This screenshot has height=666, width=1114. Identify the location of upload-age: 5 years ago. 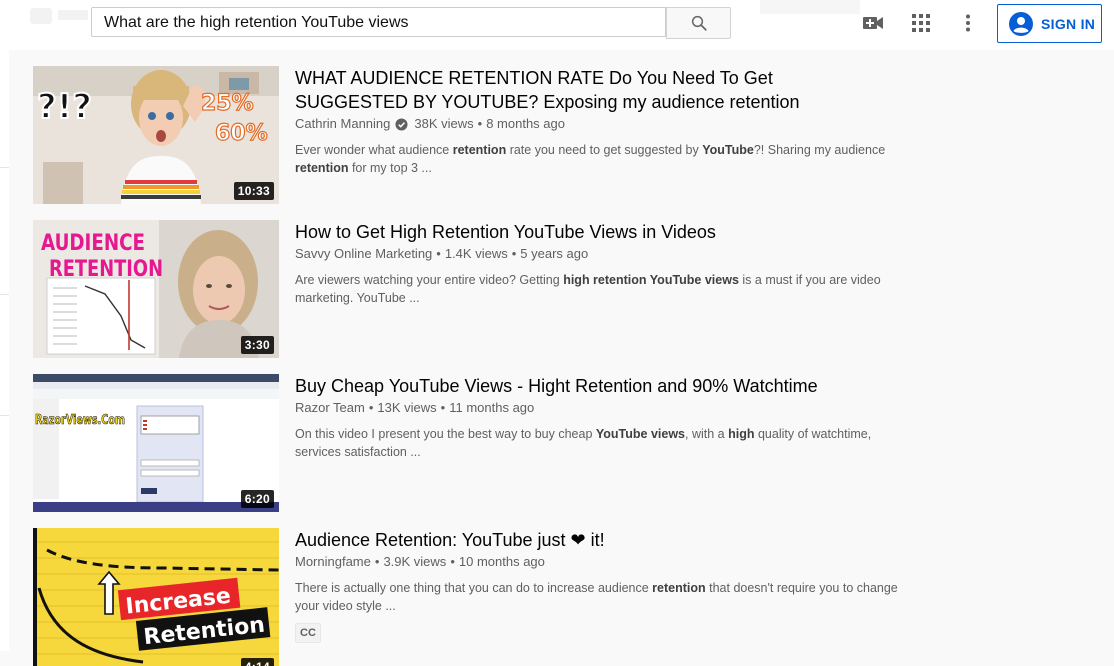
(554, 253).